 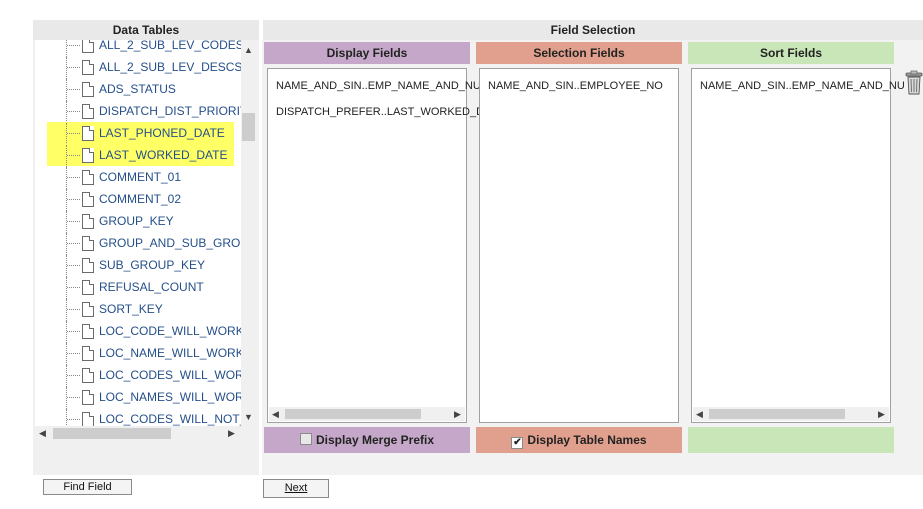 I want to click on tree-item: LOC_NAME_WILL_WORK_, so click(x=138, y=354).